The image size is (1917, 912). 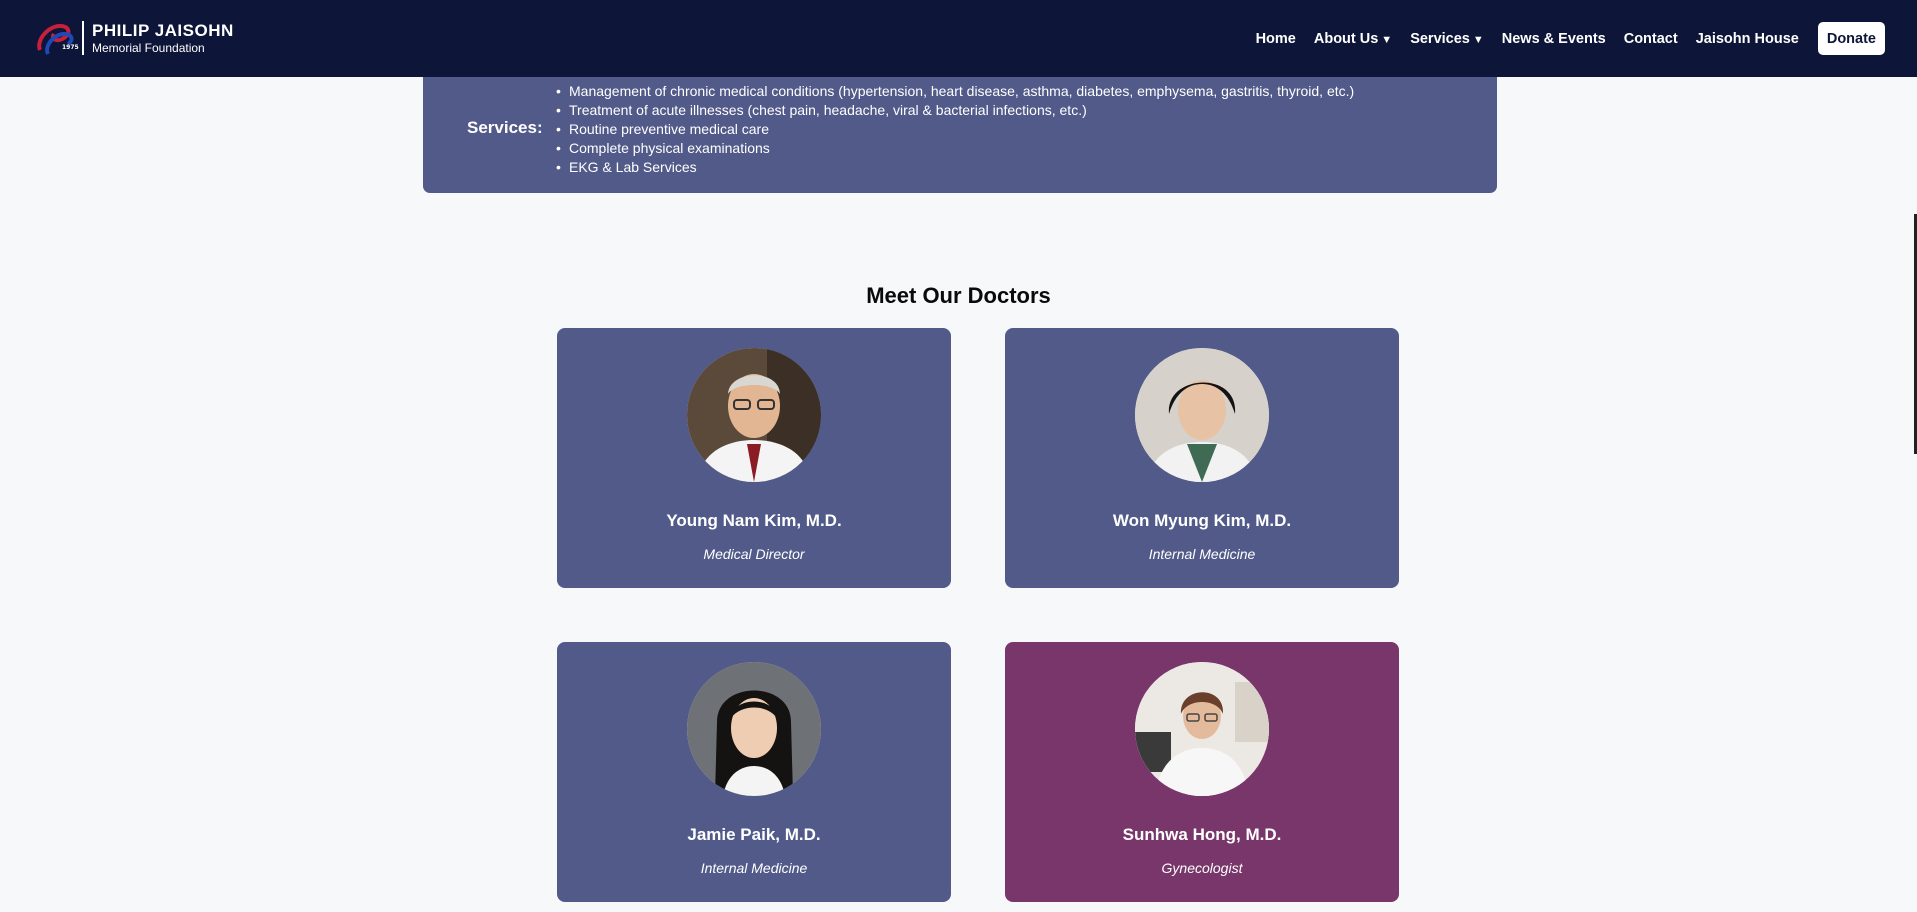 I want to click on nav-jaisohn-house: Jaisohn House, so click(x=1747, y=39).